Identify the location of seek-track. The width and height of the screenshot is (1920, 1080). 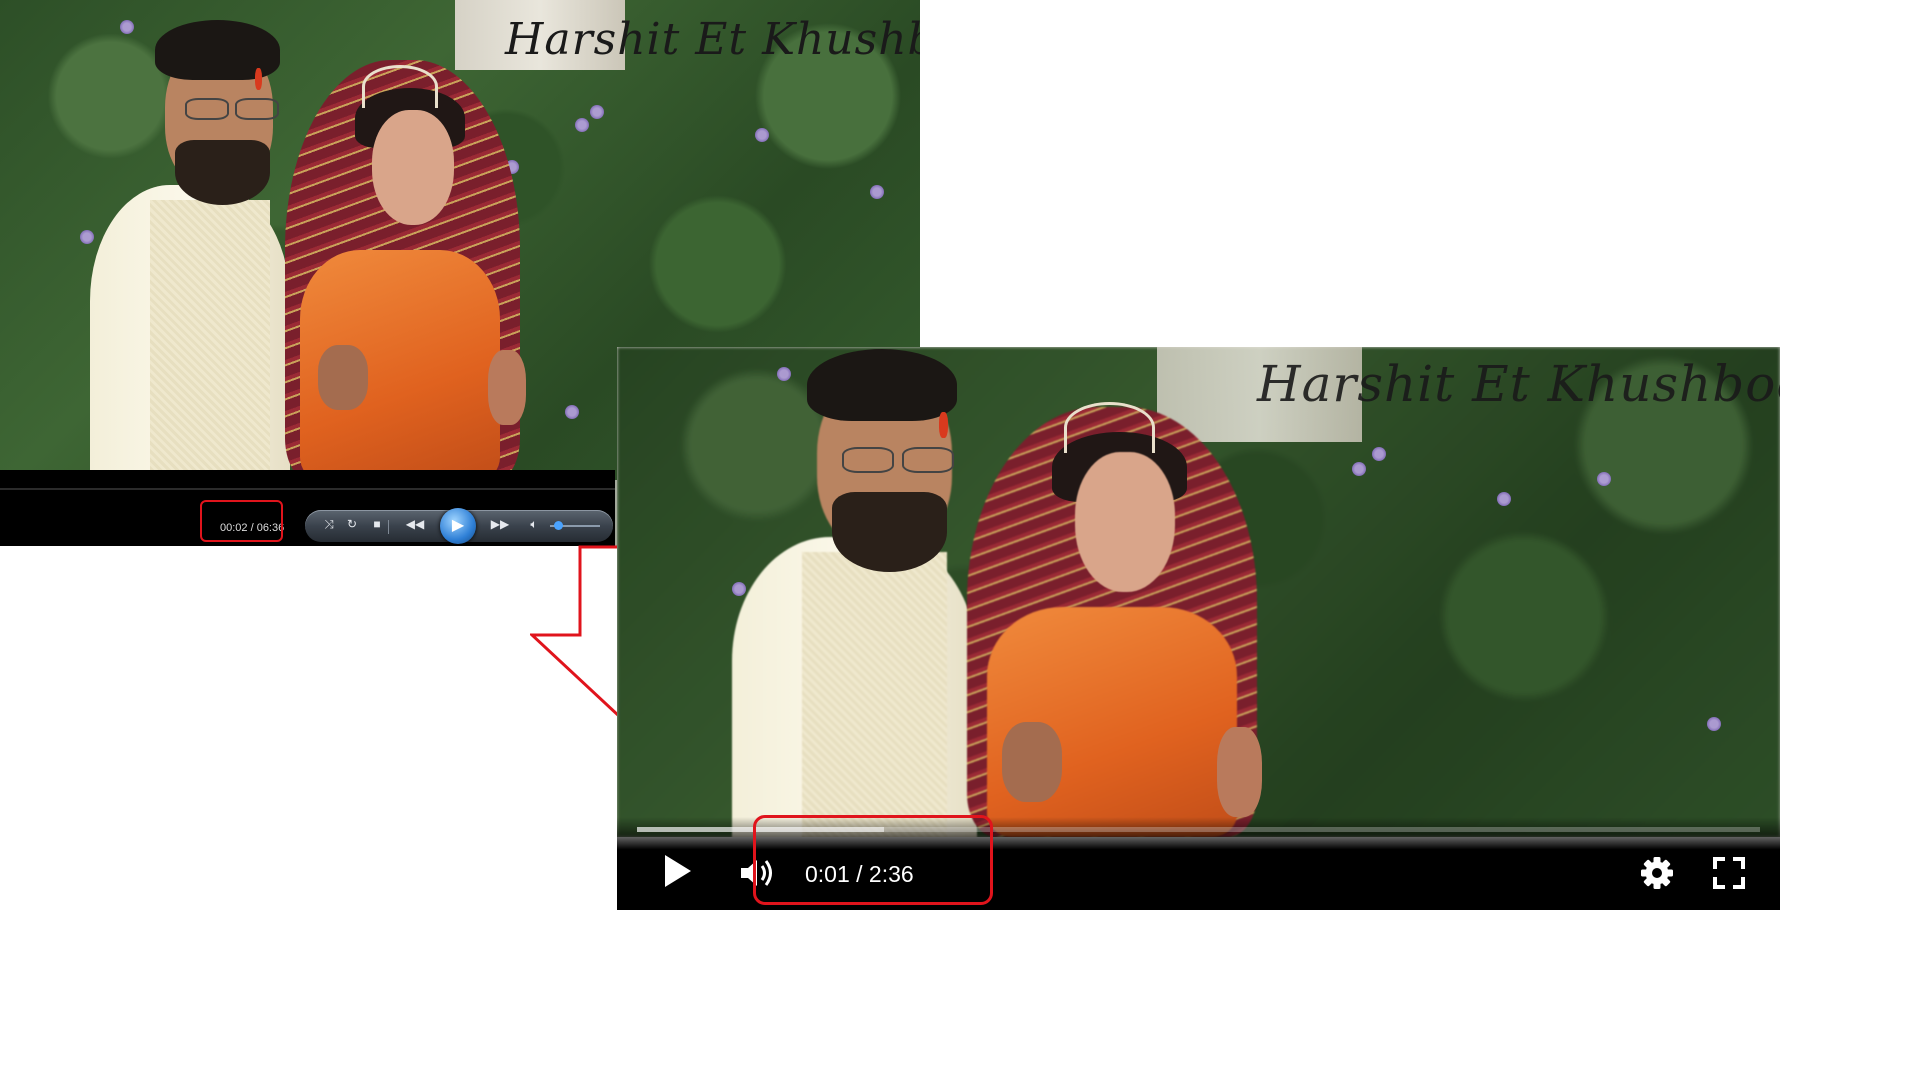
(307, 489).